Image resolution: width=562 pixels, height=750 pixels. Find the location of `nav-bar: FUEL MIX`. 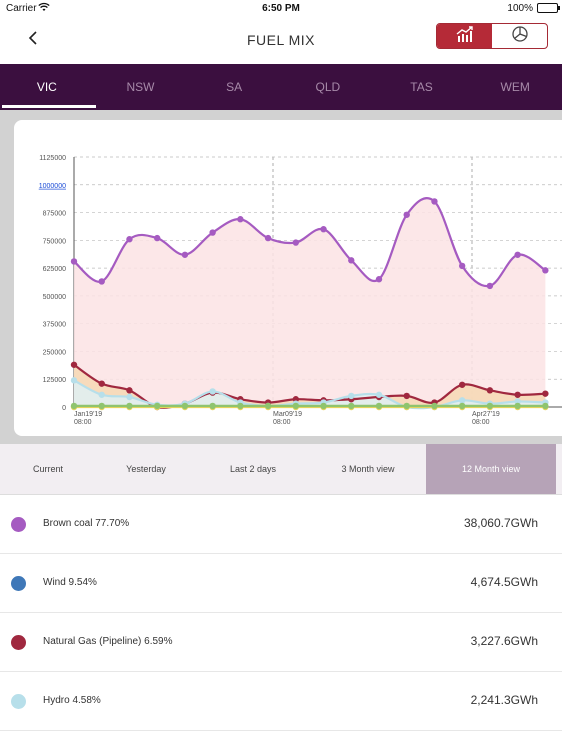

nav-bar: FUEL MIX is located at coordinates (281, 41).